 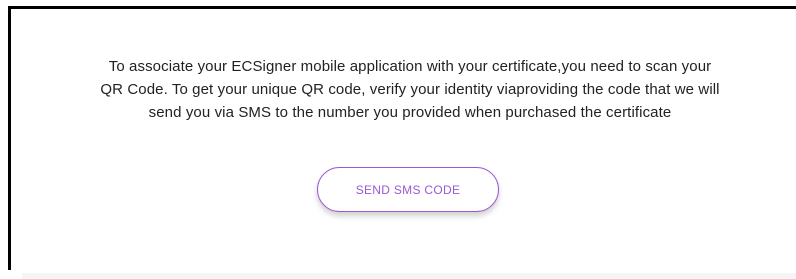 I want to click on window-top-border, so click(x=402, y=7).